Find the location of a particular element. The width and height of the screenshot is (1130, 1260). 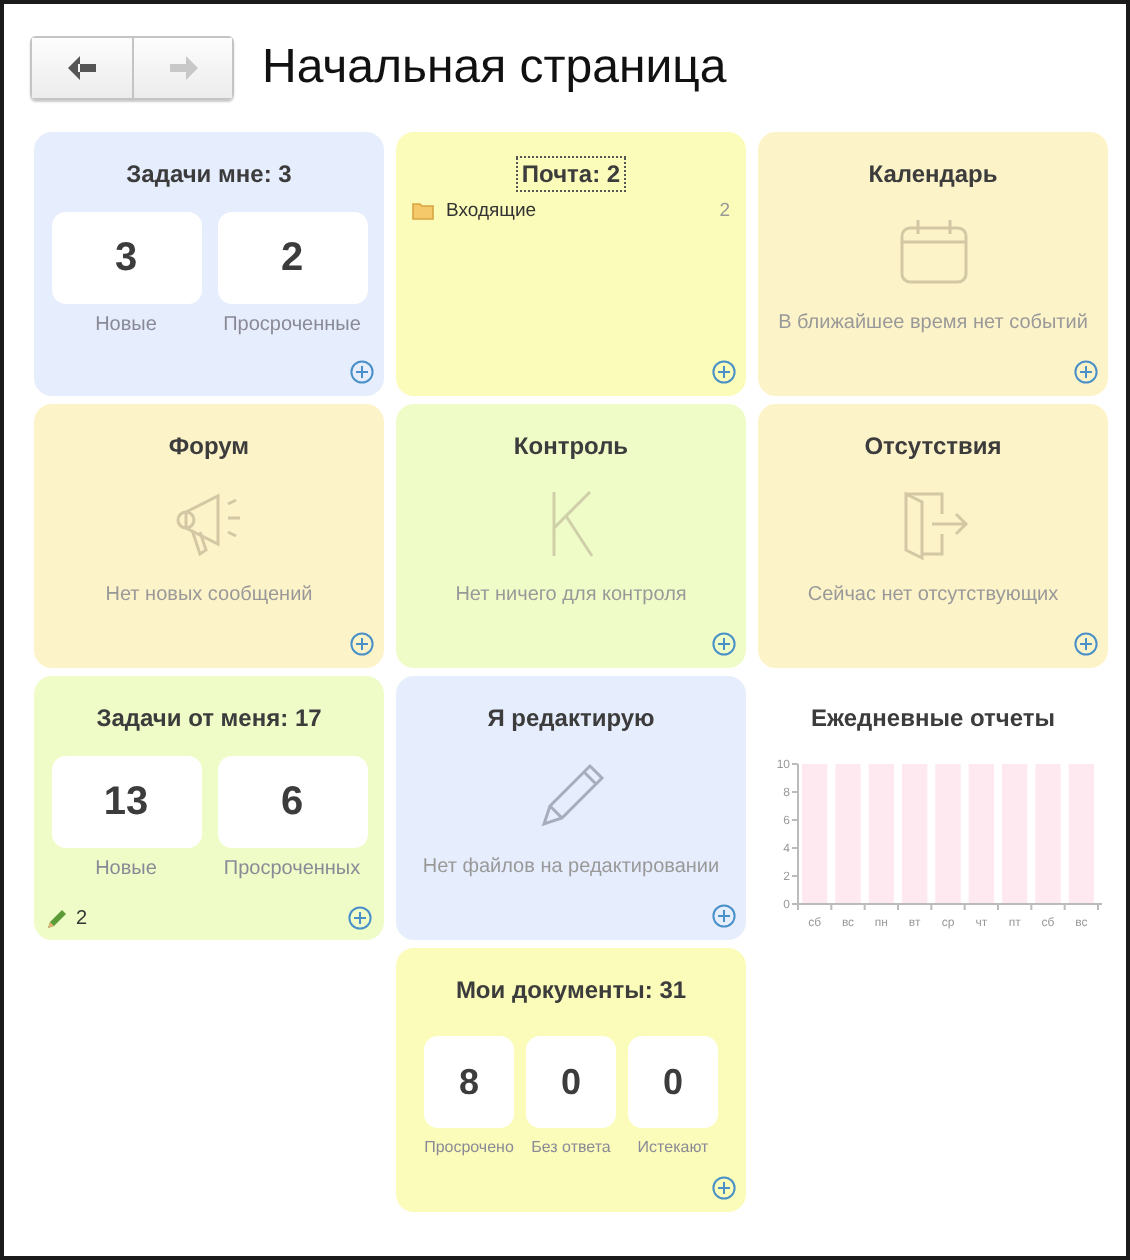

empty-message: Нет файлов на редактировании is located at coordinates (571, 867).